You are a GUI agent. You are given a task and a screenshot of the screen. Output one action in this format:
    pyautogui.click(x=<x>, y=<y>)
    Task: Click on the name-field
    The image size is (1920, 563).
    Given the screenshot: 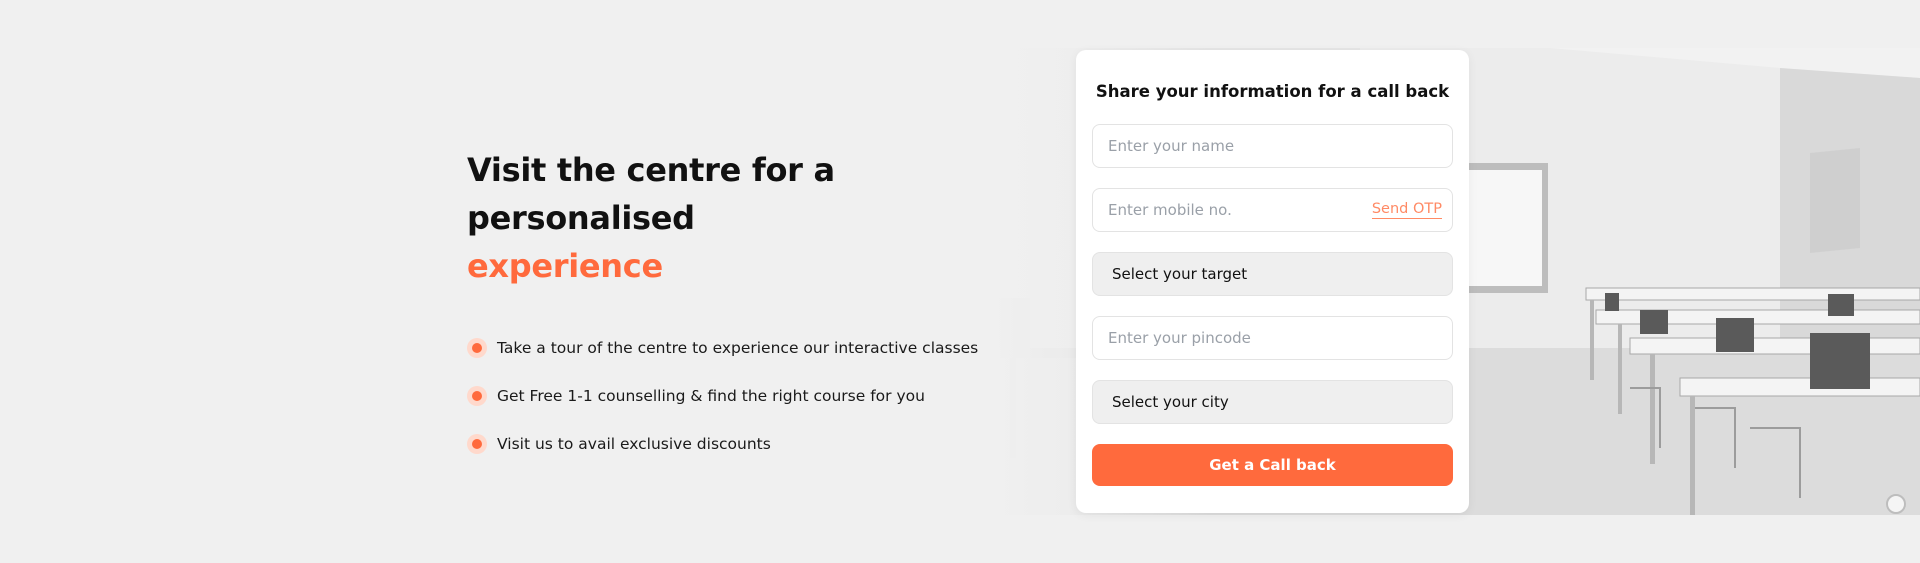 What is the action you would take?
    pyautogui.click(x=1272, y=146)
    